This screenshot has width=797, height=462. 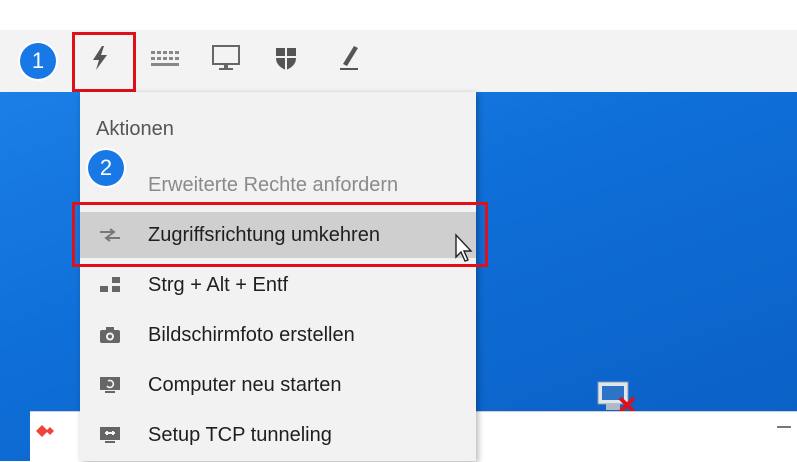 What do you see at coordinates (245, 384) in the screenshot?
I see `menu-item-label: Computer neu starten` at bounding box center [245, 384].